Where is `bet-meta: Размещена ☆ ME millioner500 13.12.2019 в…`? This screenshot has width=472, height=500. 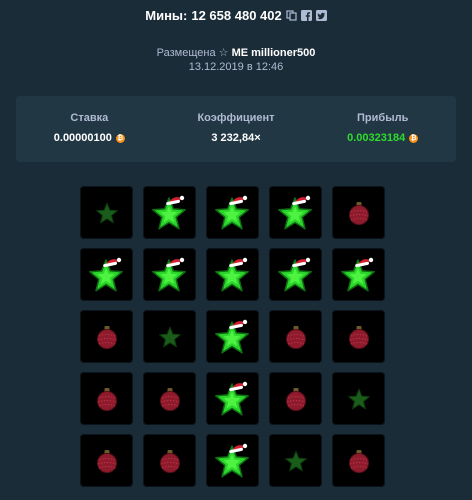 bet-meta: Размещена ☆ ME millioner500 13.12.2019 в… is located at coordinates (236, 60).